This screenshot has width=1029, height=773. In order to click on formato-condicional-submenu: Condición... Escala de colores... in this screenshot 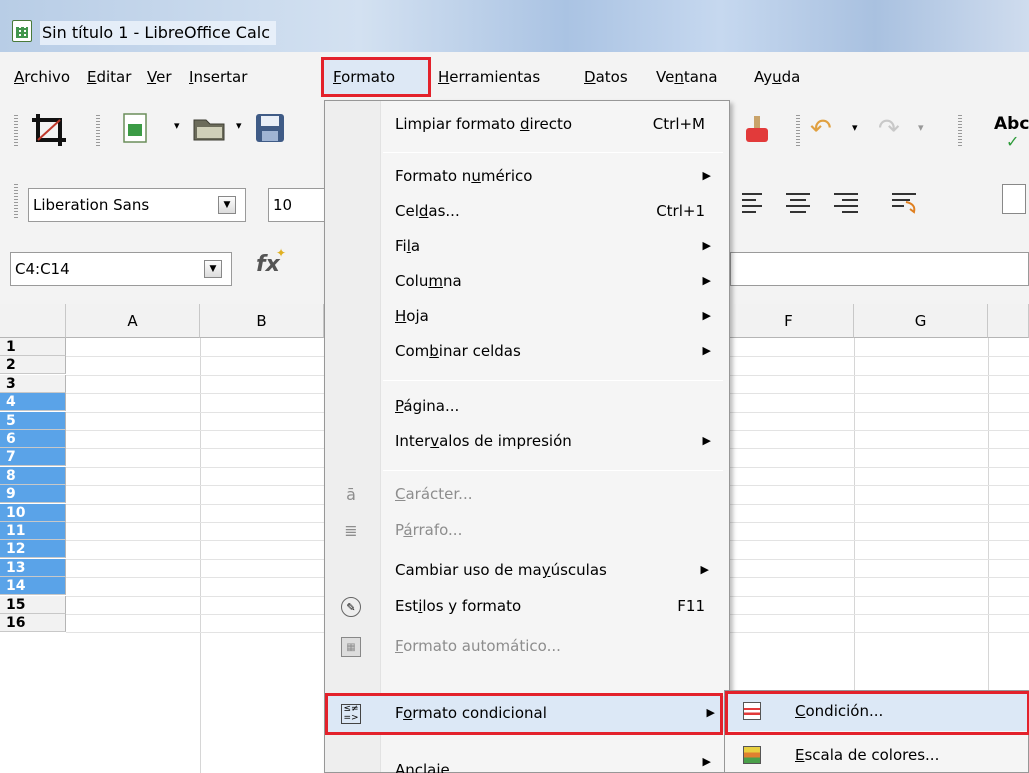, I will do `click(876, 731)`.